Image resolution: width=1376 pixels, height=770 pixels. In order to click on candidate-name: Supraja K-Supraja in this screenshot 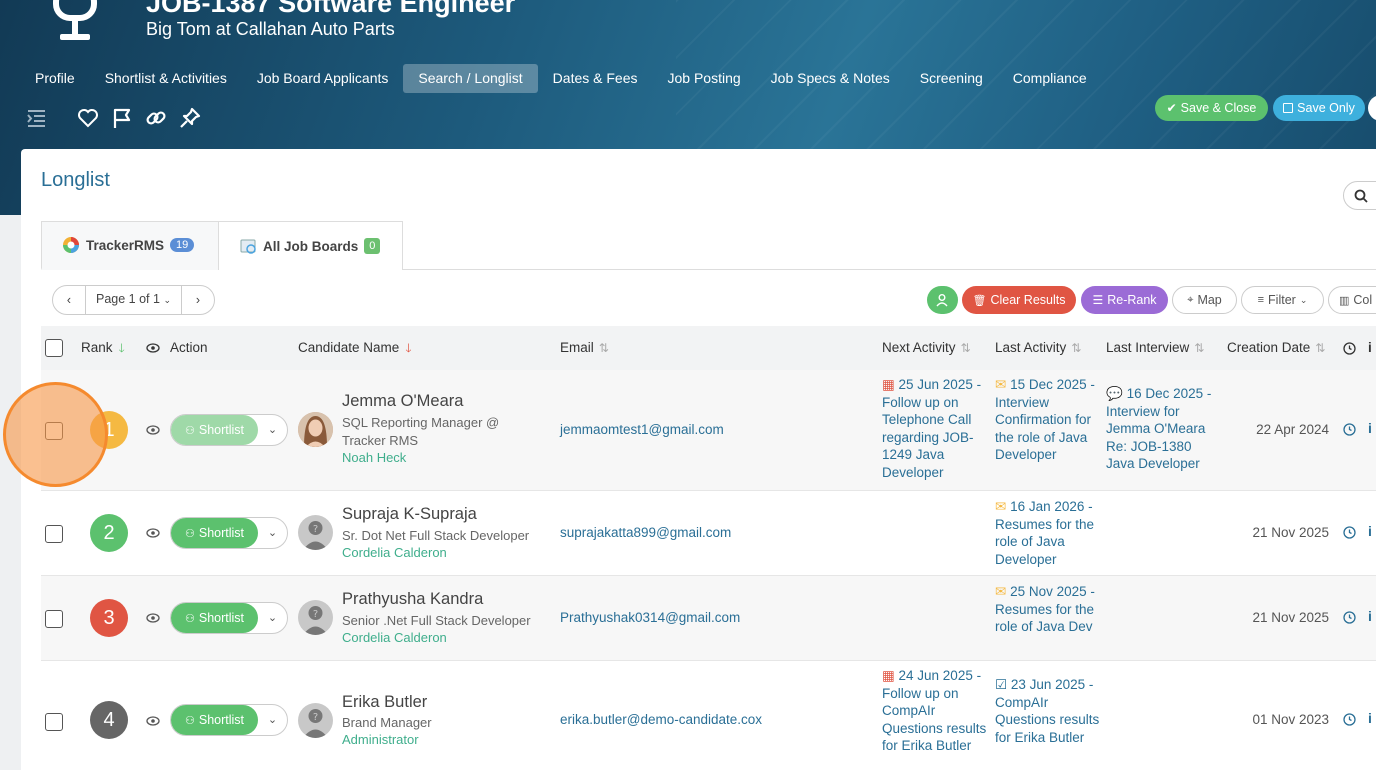, I will do `click(409, 514)`.